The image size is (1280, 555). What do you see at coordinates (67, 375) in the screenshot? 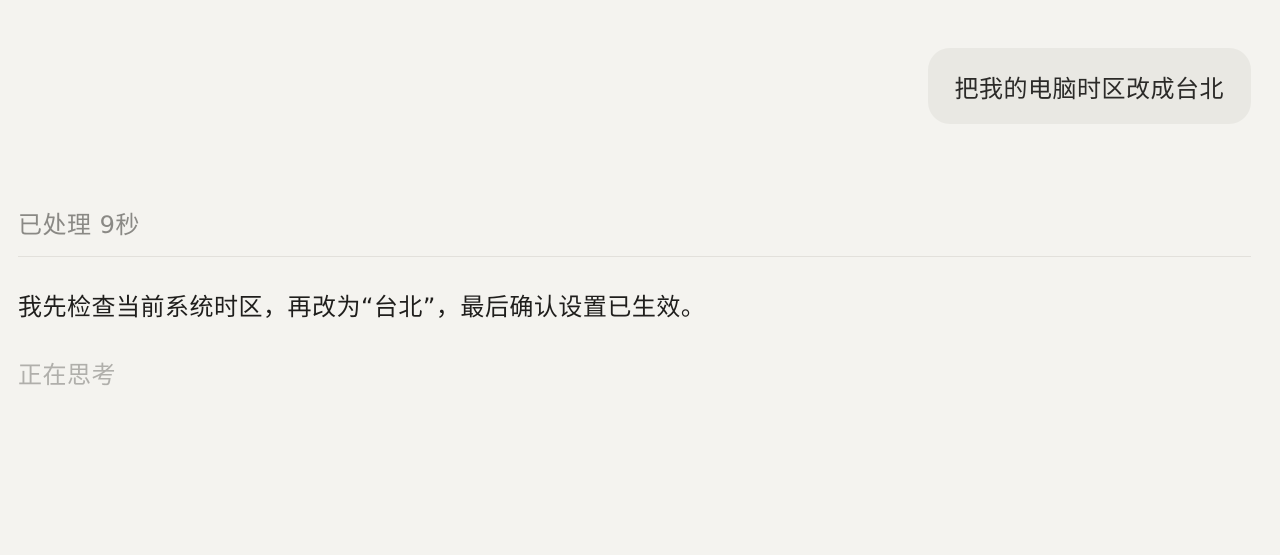
I see `thinking-status: 正在思考` at bounding box center [67, 375].